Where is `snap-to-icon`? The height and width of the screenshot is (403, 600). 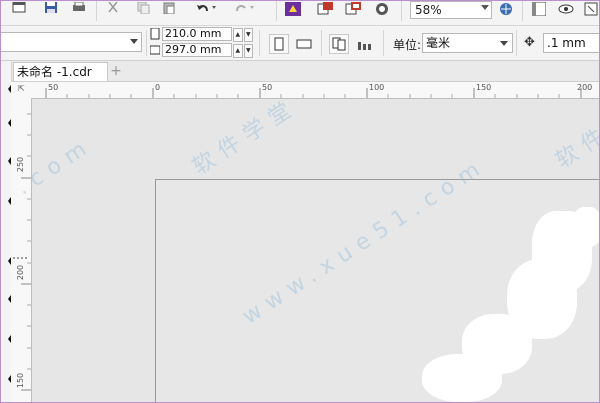 snap-to-icon is located at coordinates (591, 9).